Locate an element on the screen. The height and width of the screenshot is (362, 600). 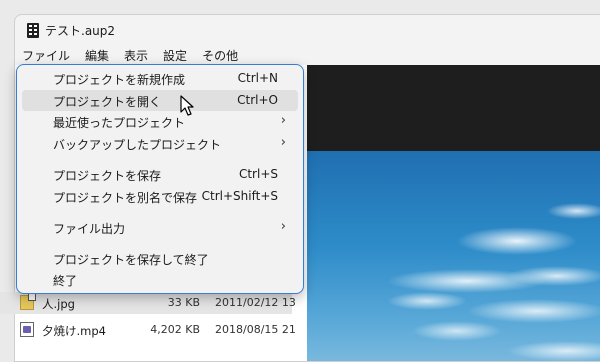
shortcut-label: Ctrl+Shift+S is located at coordinates (239, 196).